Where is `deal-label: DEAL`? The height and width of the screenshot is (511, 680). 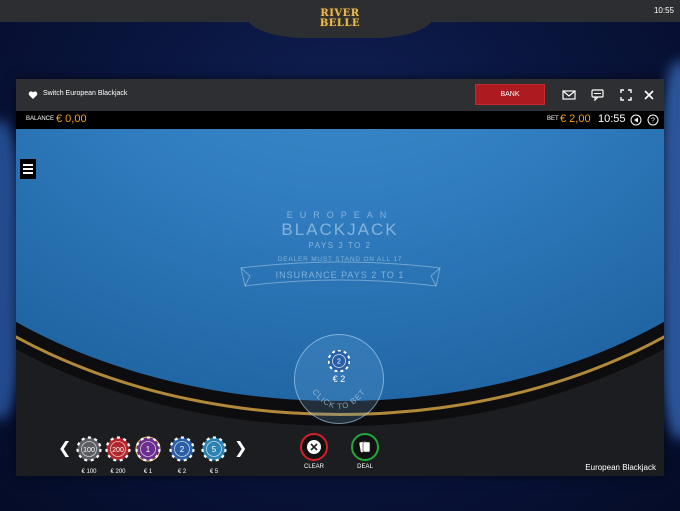
deal-label: DEAL is located at coordinates (365, 467).